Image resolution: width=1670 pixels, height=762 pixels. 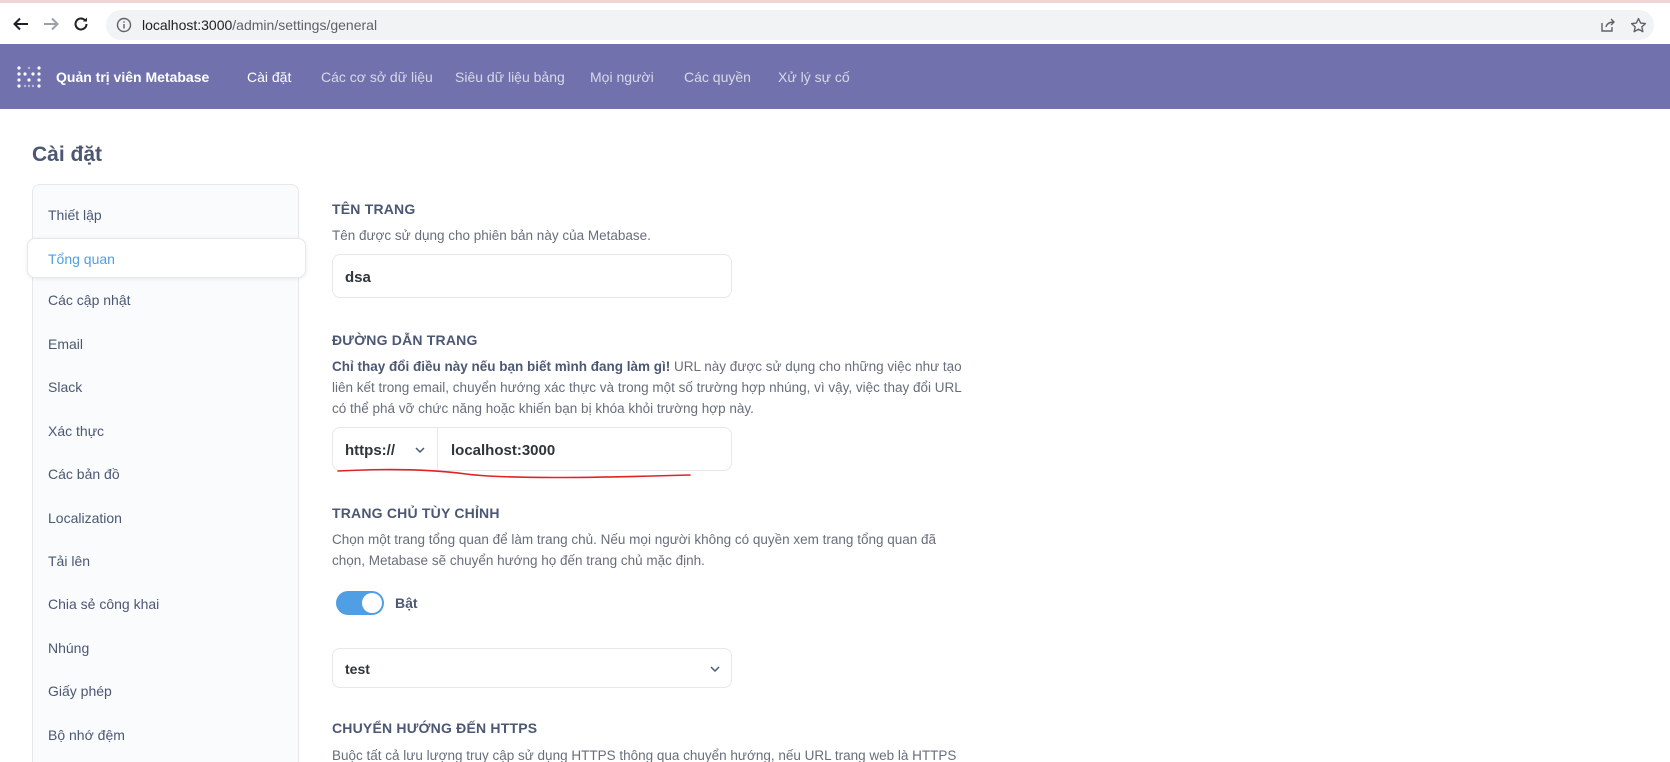 I want to click on nav-people: Mọi người, so click(x=622, y=77).